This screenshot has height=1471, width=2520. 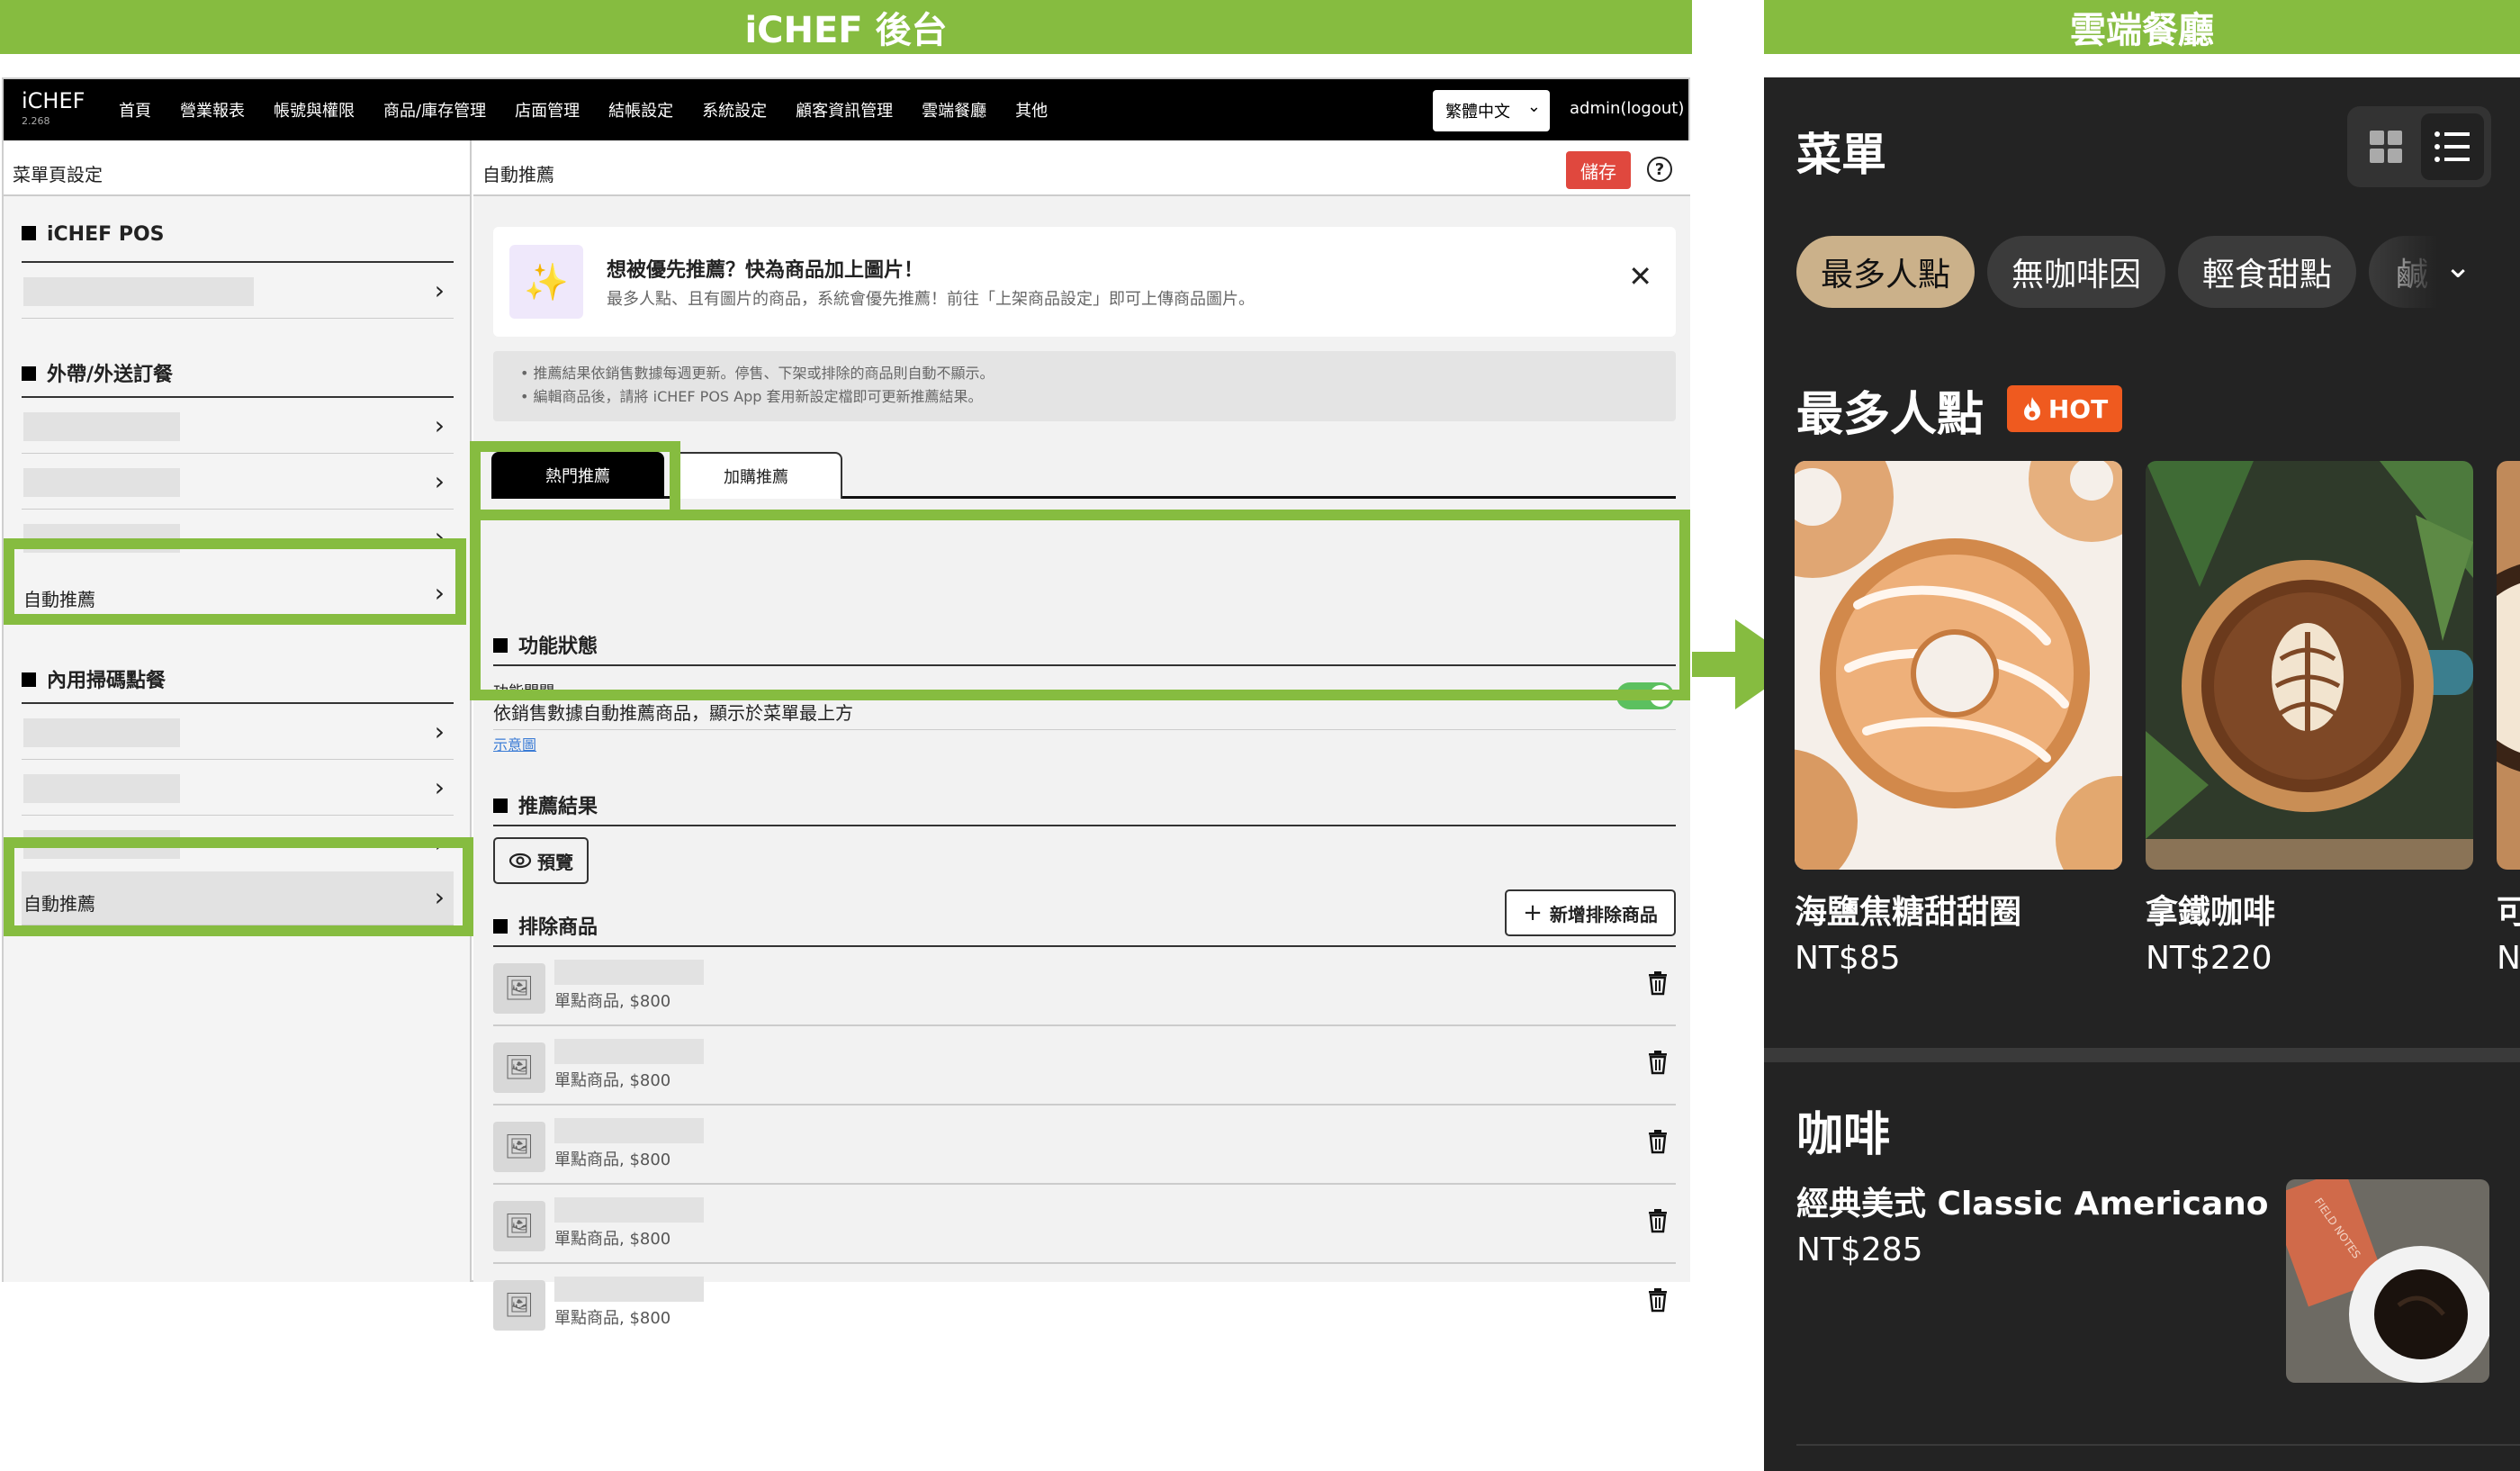 I want to click on view-toggle, so click(x=2419, y=146).